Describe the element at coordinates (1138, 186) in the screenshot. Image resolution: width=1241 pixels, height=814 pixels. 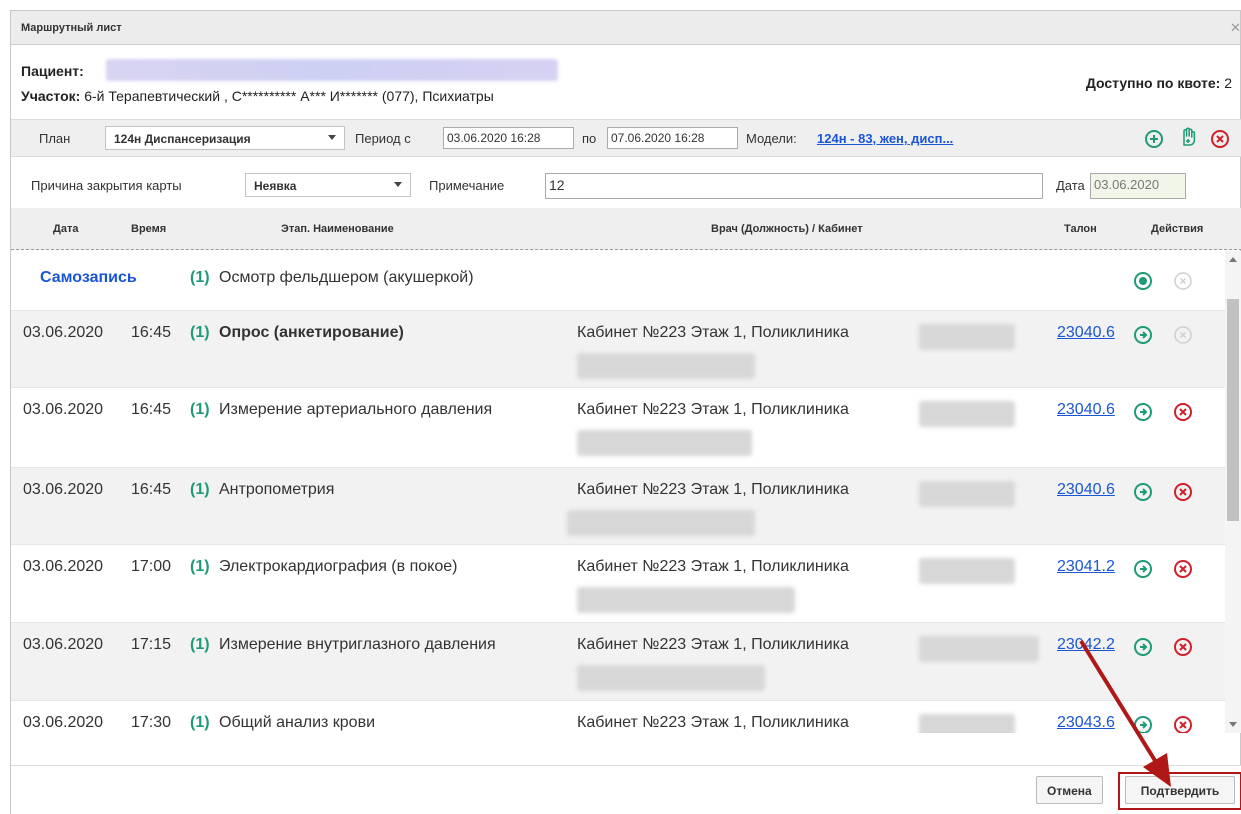
I see `date-input: 03.06.2020` at that location.